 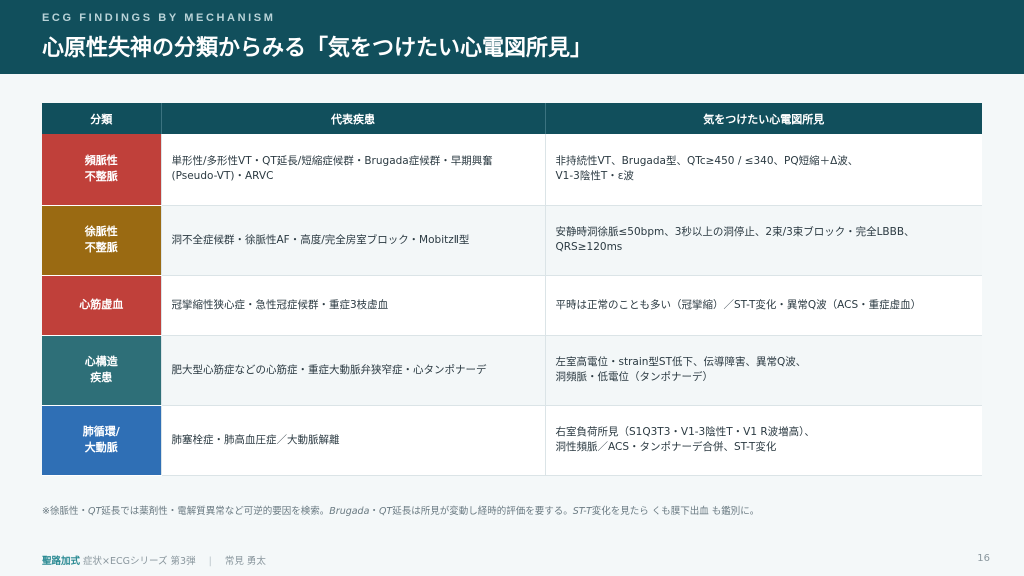 I want to click on cell-line: 頻脈性, so click(x=101, y=161).